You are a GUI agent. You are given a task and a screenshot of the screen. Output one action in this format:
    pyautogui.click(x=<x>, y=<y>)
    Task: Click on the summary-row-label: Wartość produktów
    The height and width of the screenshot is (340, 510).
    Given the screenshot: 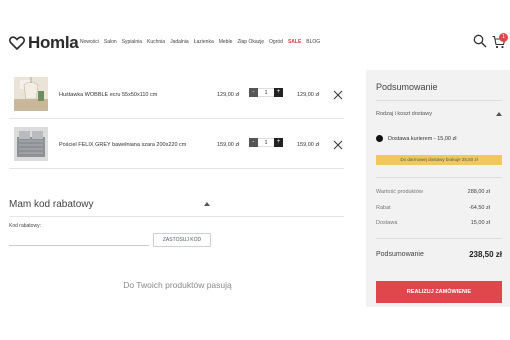 What is the action you would take?
    pyautogui.click(x=399, y=192)
    